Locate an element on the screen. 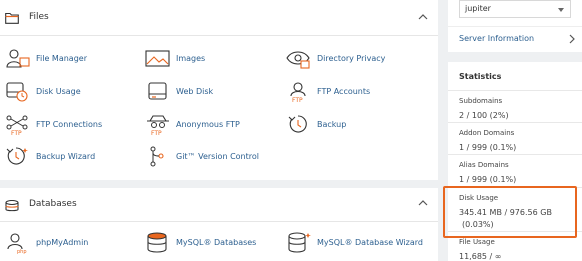  theme-select-container: jupiter is located at coordinates (515, 13).